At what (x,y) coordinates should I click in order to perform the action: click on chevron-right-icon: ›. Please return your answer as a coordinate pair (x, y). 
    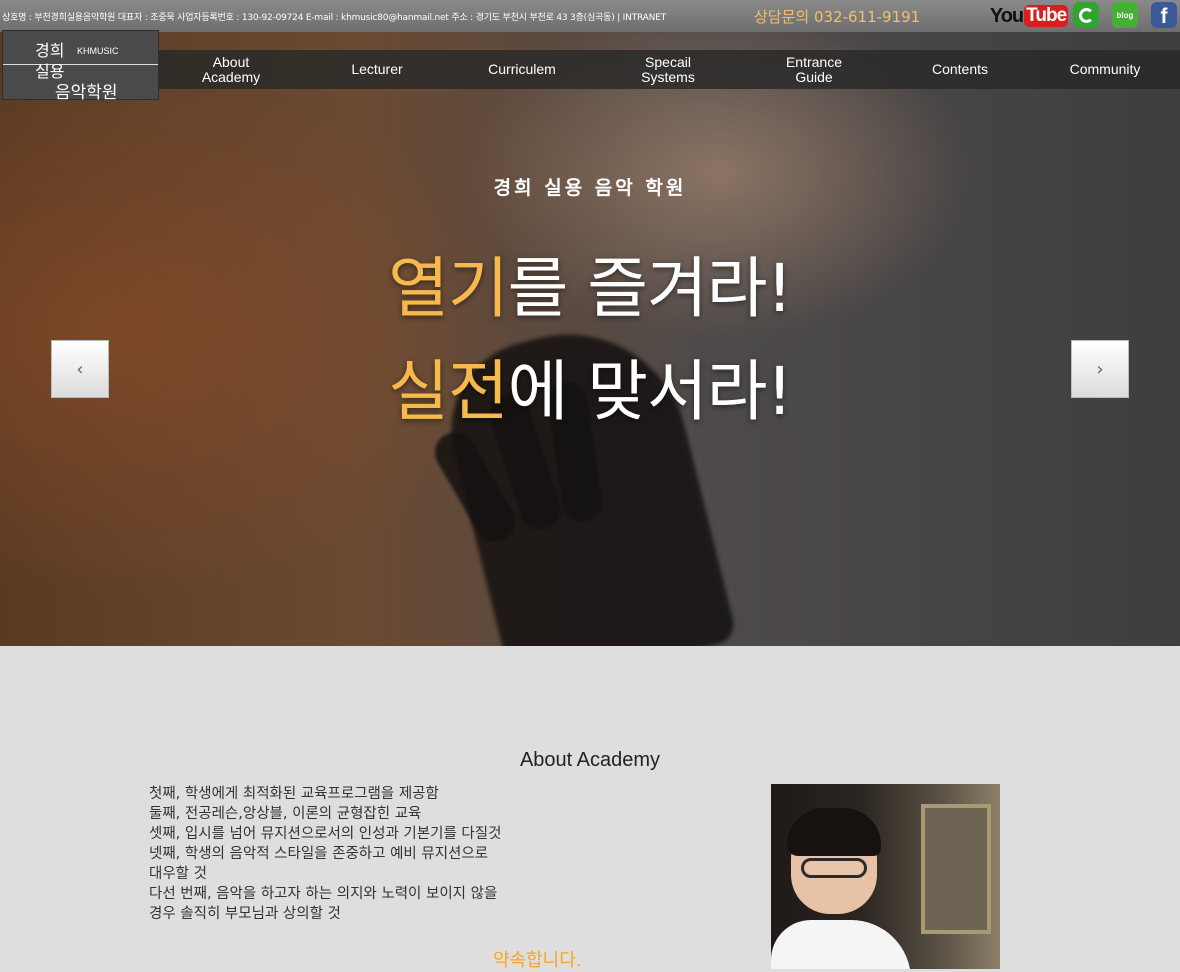
    Looking at the image, I should click on (1100, 369).